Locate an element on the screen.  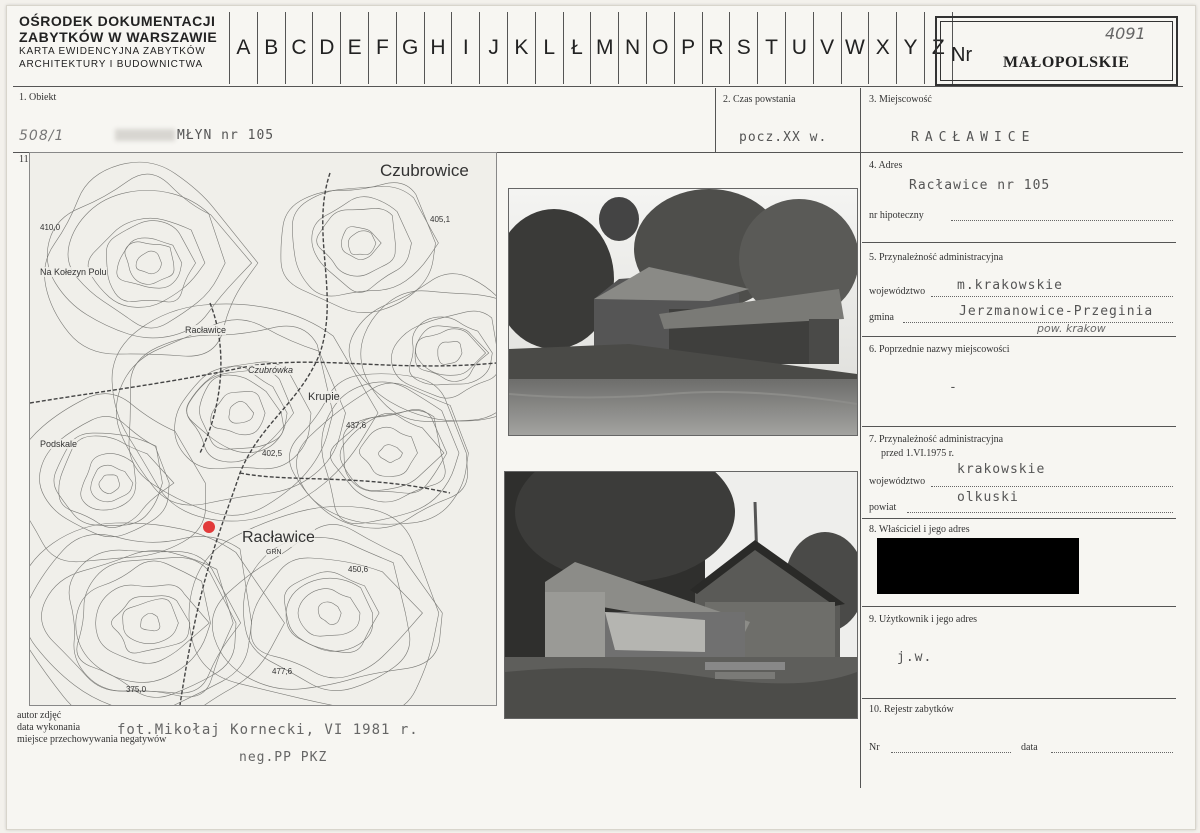
alphabet-letter: P is located at coordinates (687, 48).